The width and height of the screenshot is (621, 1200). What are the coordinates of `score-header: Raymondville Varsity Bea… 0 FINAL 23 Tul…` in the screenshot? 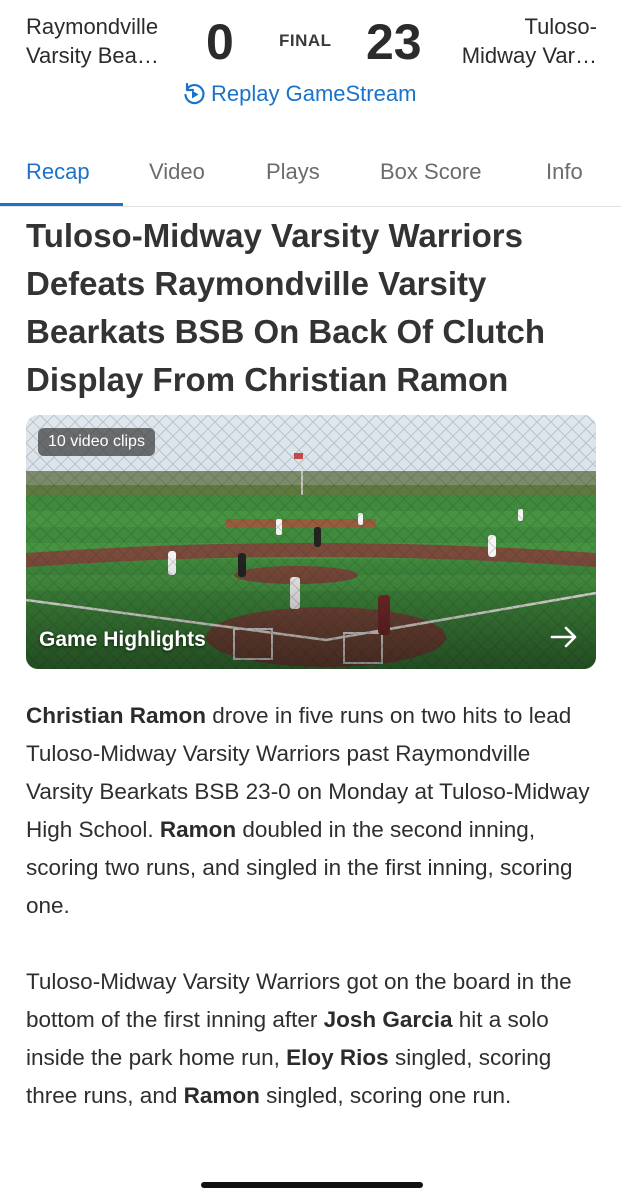 It's located at (310, 60).